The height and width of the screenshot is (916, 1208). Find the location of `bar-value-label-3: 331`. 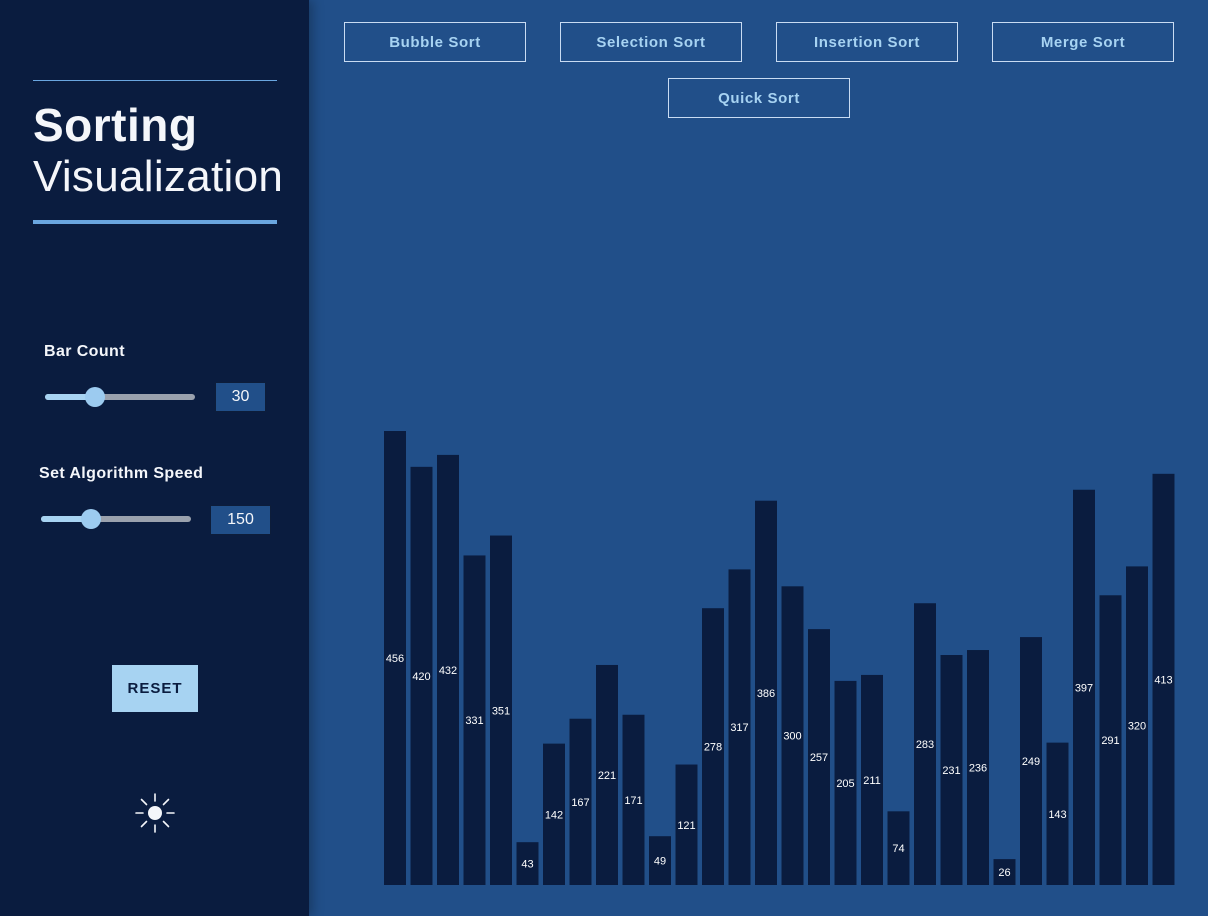

bar-value-label-3: 331 is located at coordinates (474, 721).